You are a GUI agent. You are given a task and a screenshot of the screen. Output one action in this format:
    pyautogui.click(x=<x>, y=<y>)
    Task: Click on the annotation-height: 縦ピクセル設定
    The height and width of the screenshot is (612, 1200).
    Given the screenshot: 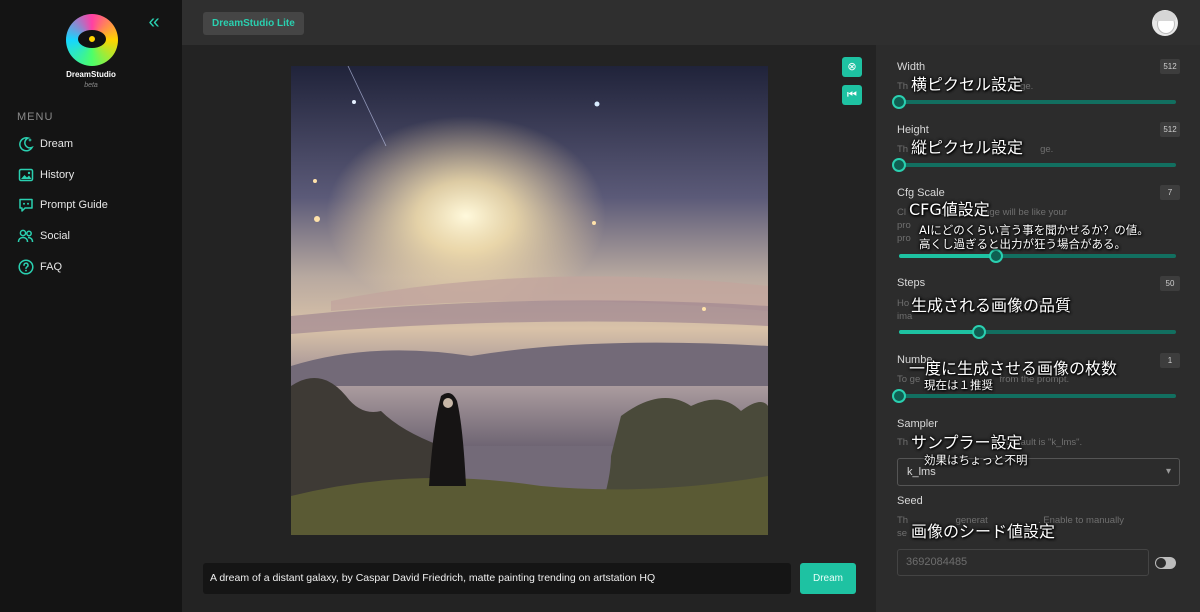 What is the action you would take?
    pyautogui.click(x=967, y=147)
    